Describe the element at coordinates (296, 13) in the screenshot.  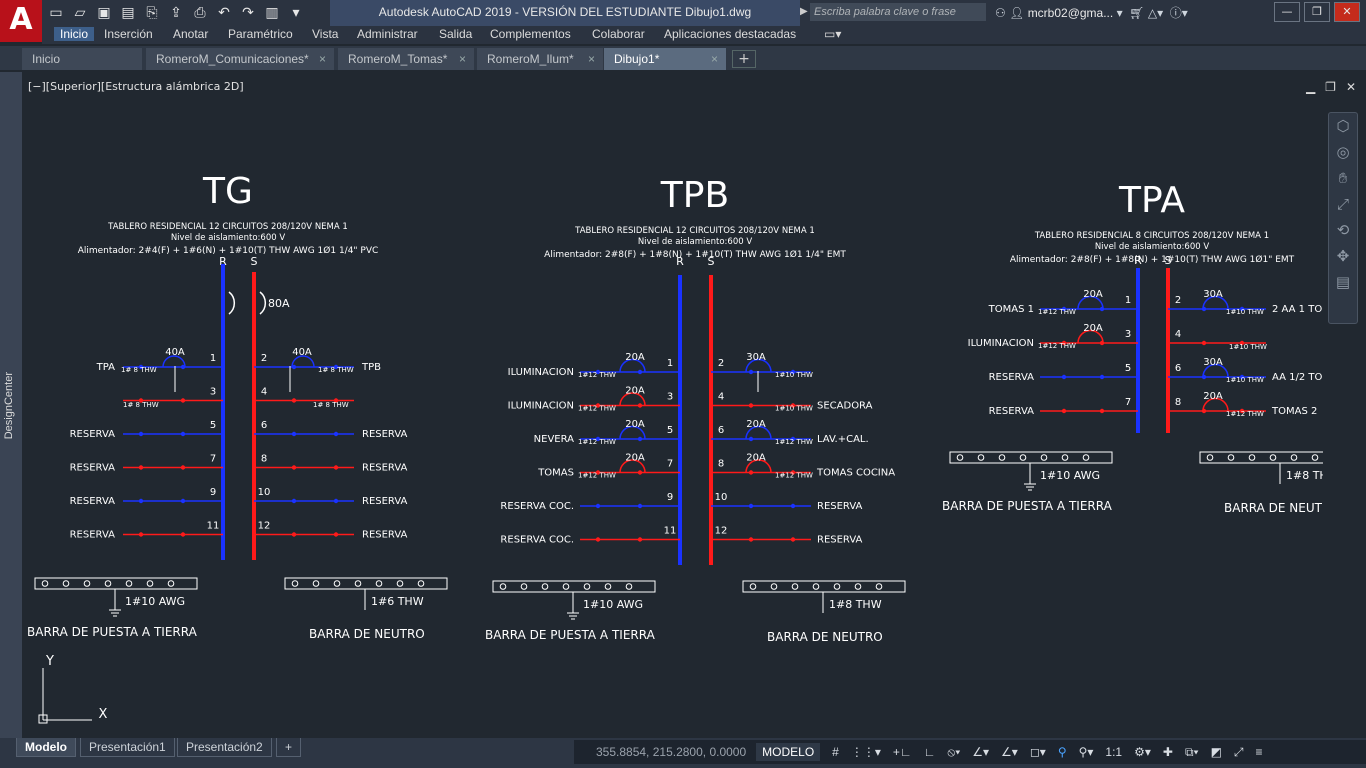
I see `customize-qat-icon: ▾` at that location.